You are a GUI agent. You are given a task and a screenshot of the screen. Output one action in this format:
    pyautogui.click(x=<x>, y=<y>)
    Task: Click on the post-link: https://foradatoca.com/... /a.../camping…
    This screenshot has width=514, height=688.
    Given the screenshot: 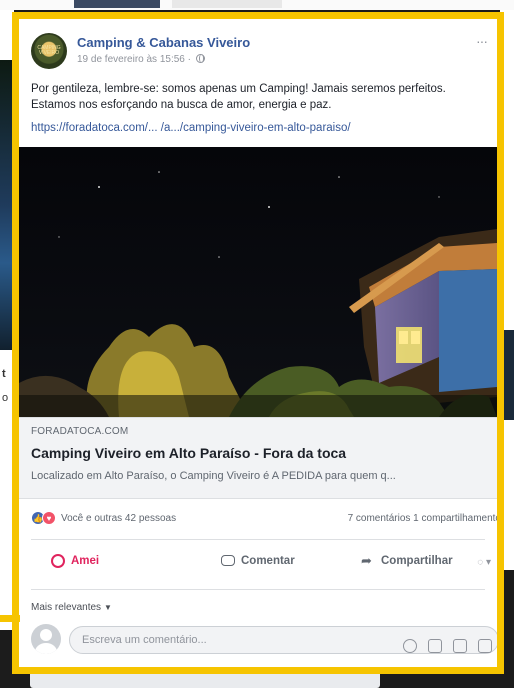 What is the action you would take?
    pyautogui.click(x=191, y=128)
    